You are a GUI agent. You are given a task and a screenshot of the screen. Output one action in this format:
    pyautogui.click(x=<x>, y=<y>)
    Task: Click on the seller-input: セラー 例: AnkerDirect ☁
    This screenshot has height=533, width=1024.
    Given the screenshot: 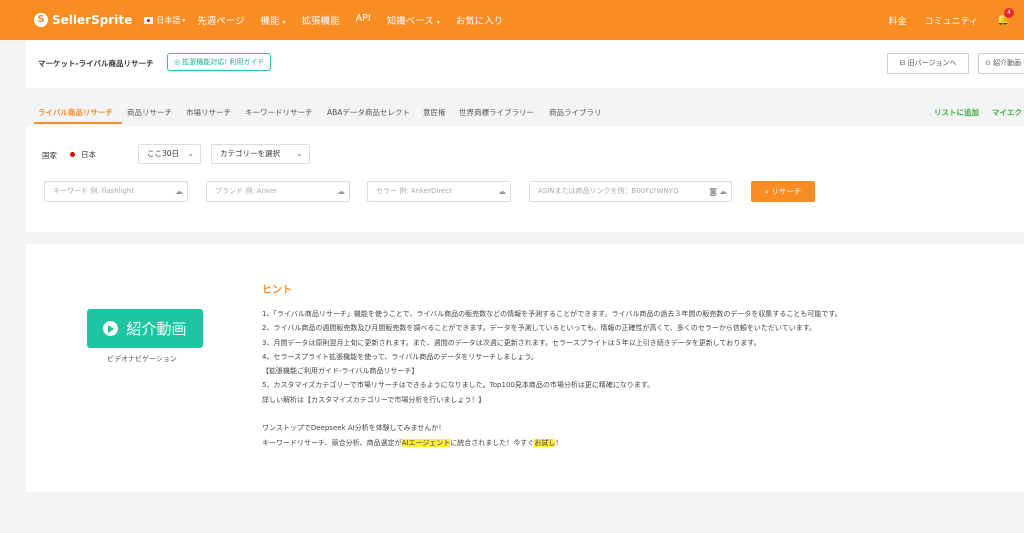 What is the action you would take?
    pyautogui.click(x=439, y=191)
    